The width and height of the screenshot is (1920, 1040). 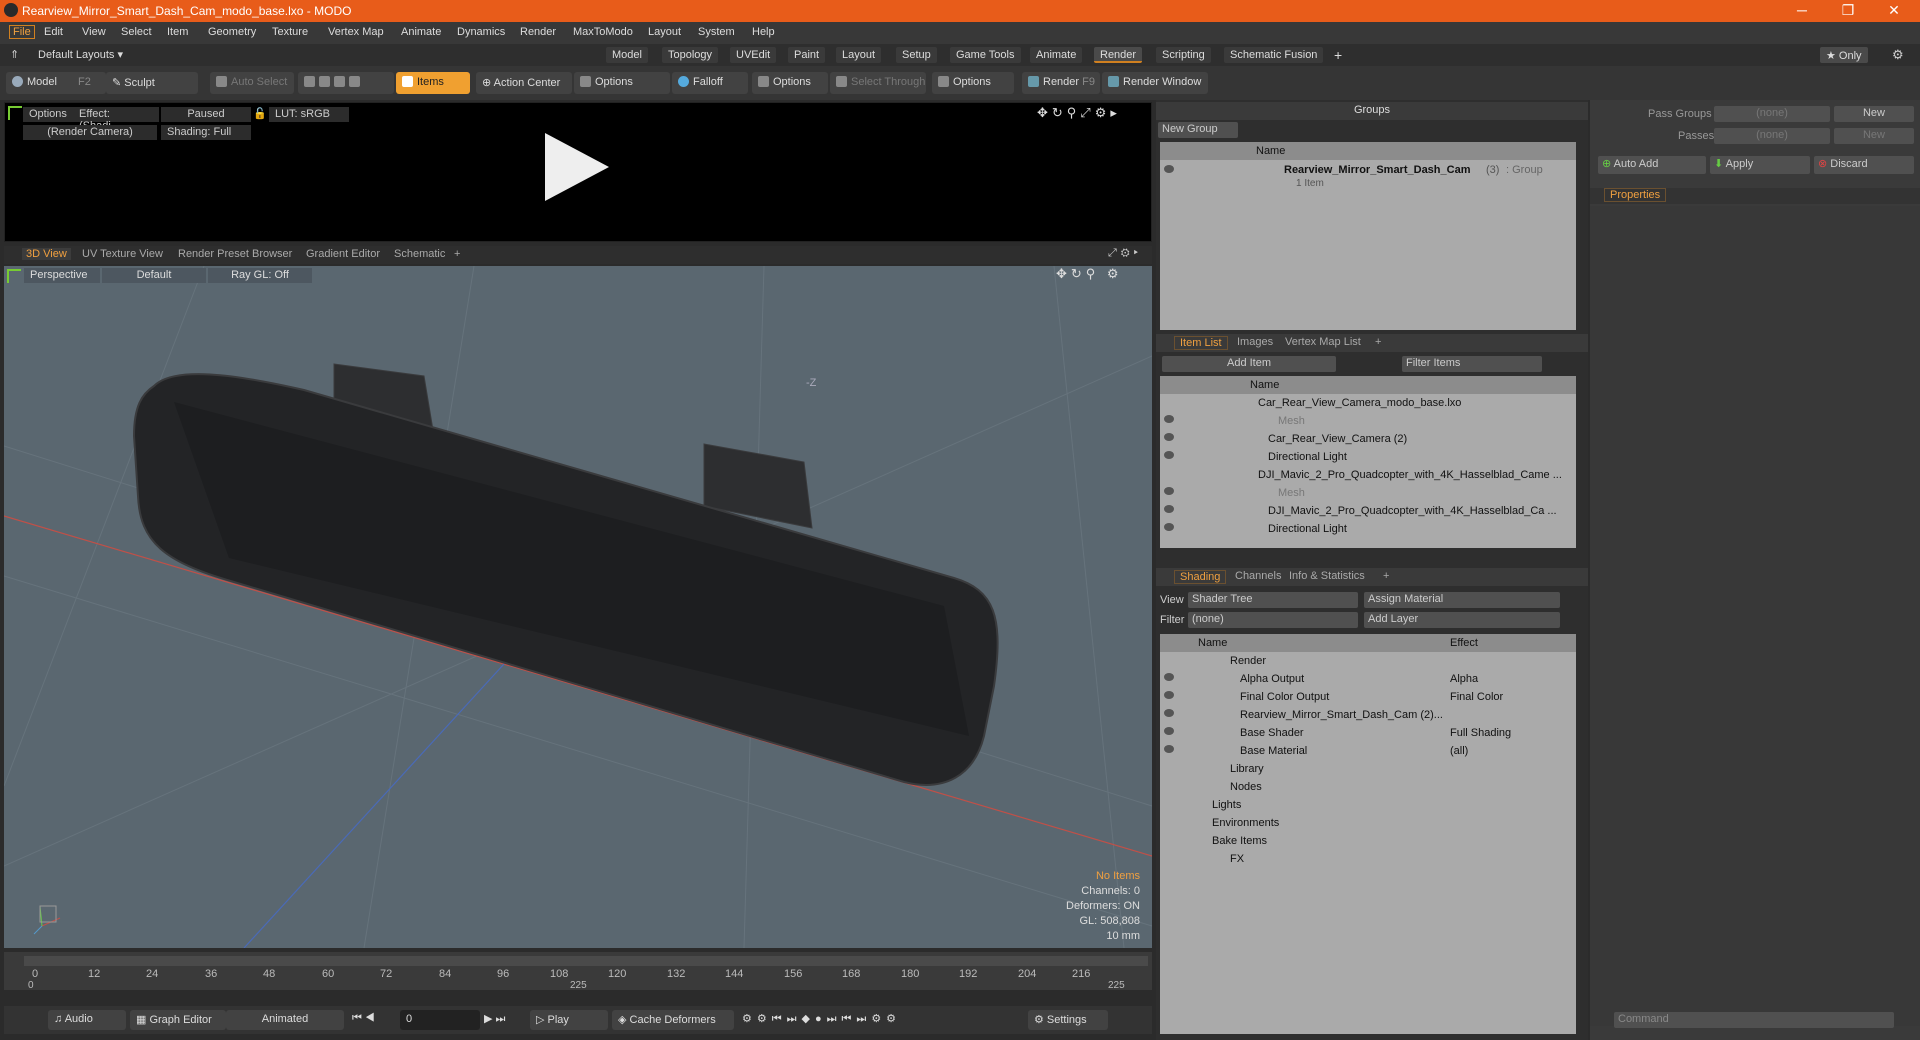 What do you see at coordinates (821, 1019) in the screenshot?
I see `key-tools-icons: ⚙⚙⏮⏭◆●⏭⏮⏭⚙⚙` at bounding box center [821, 1019].